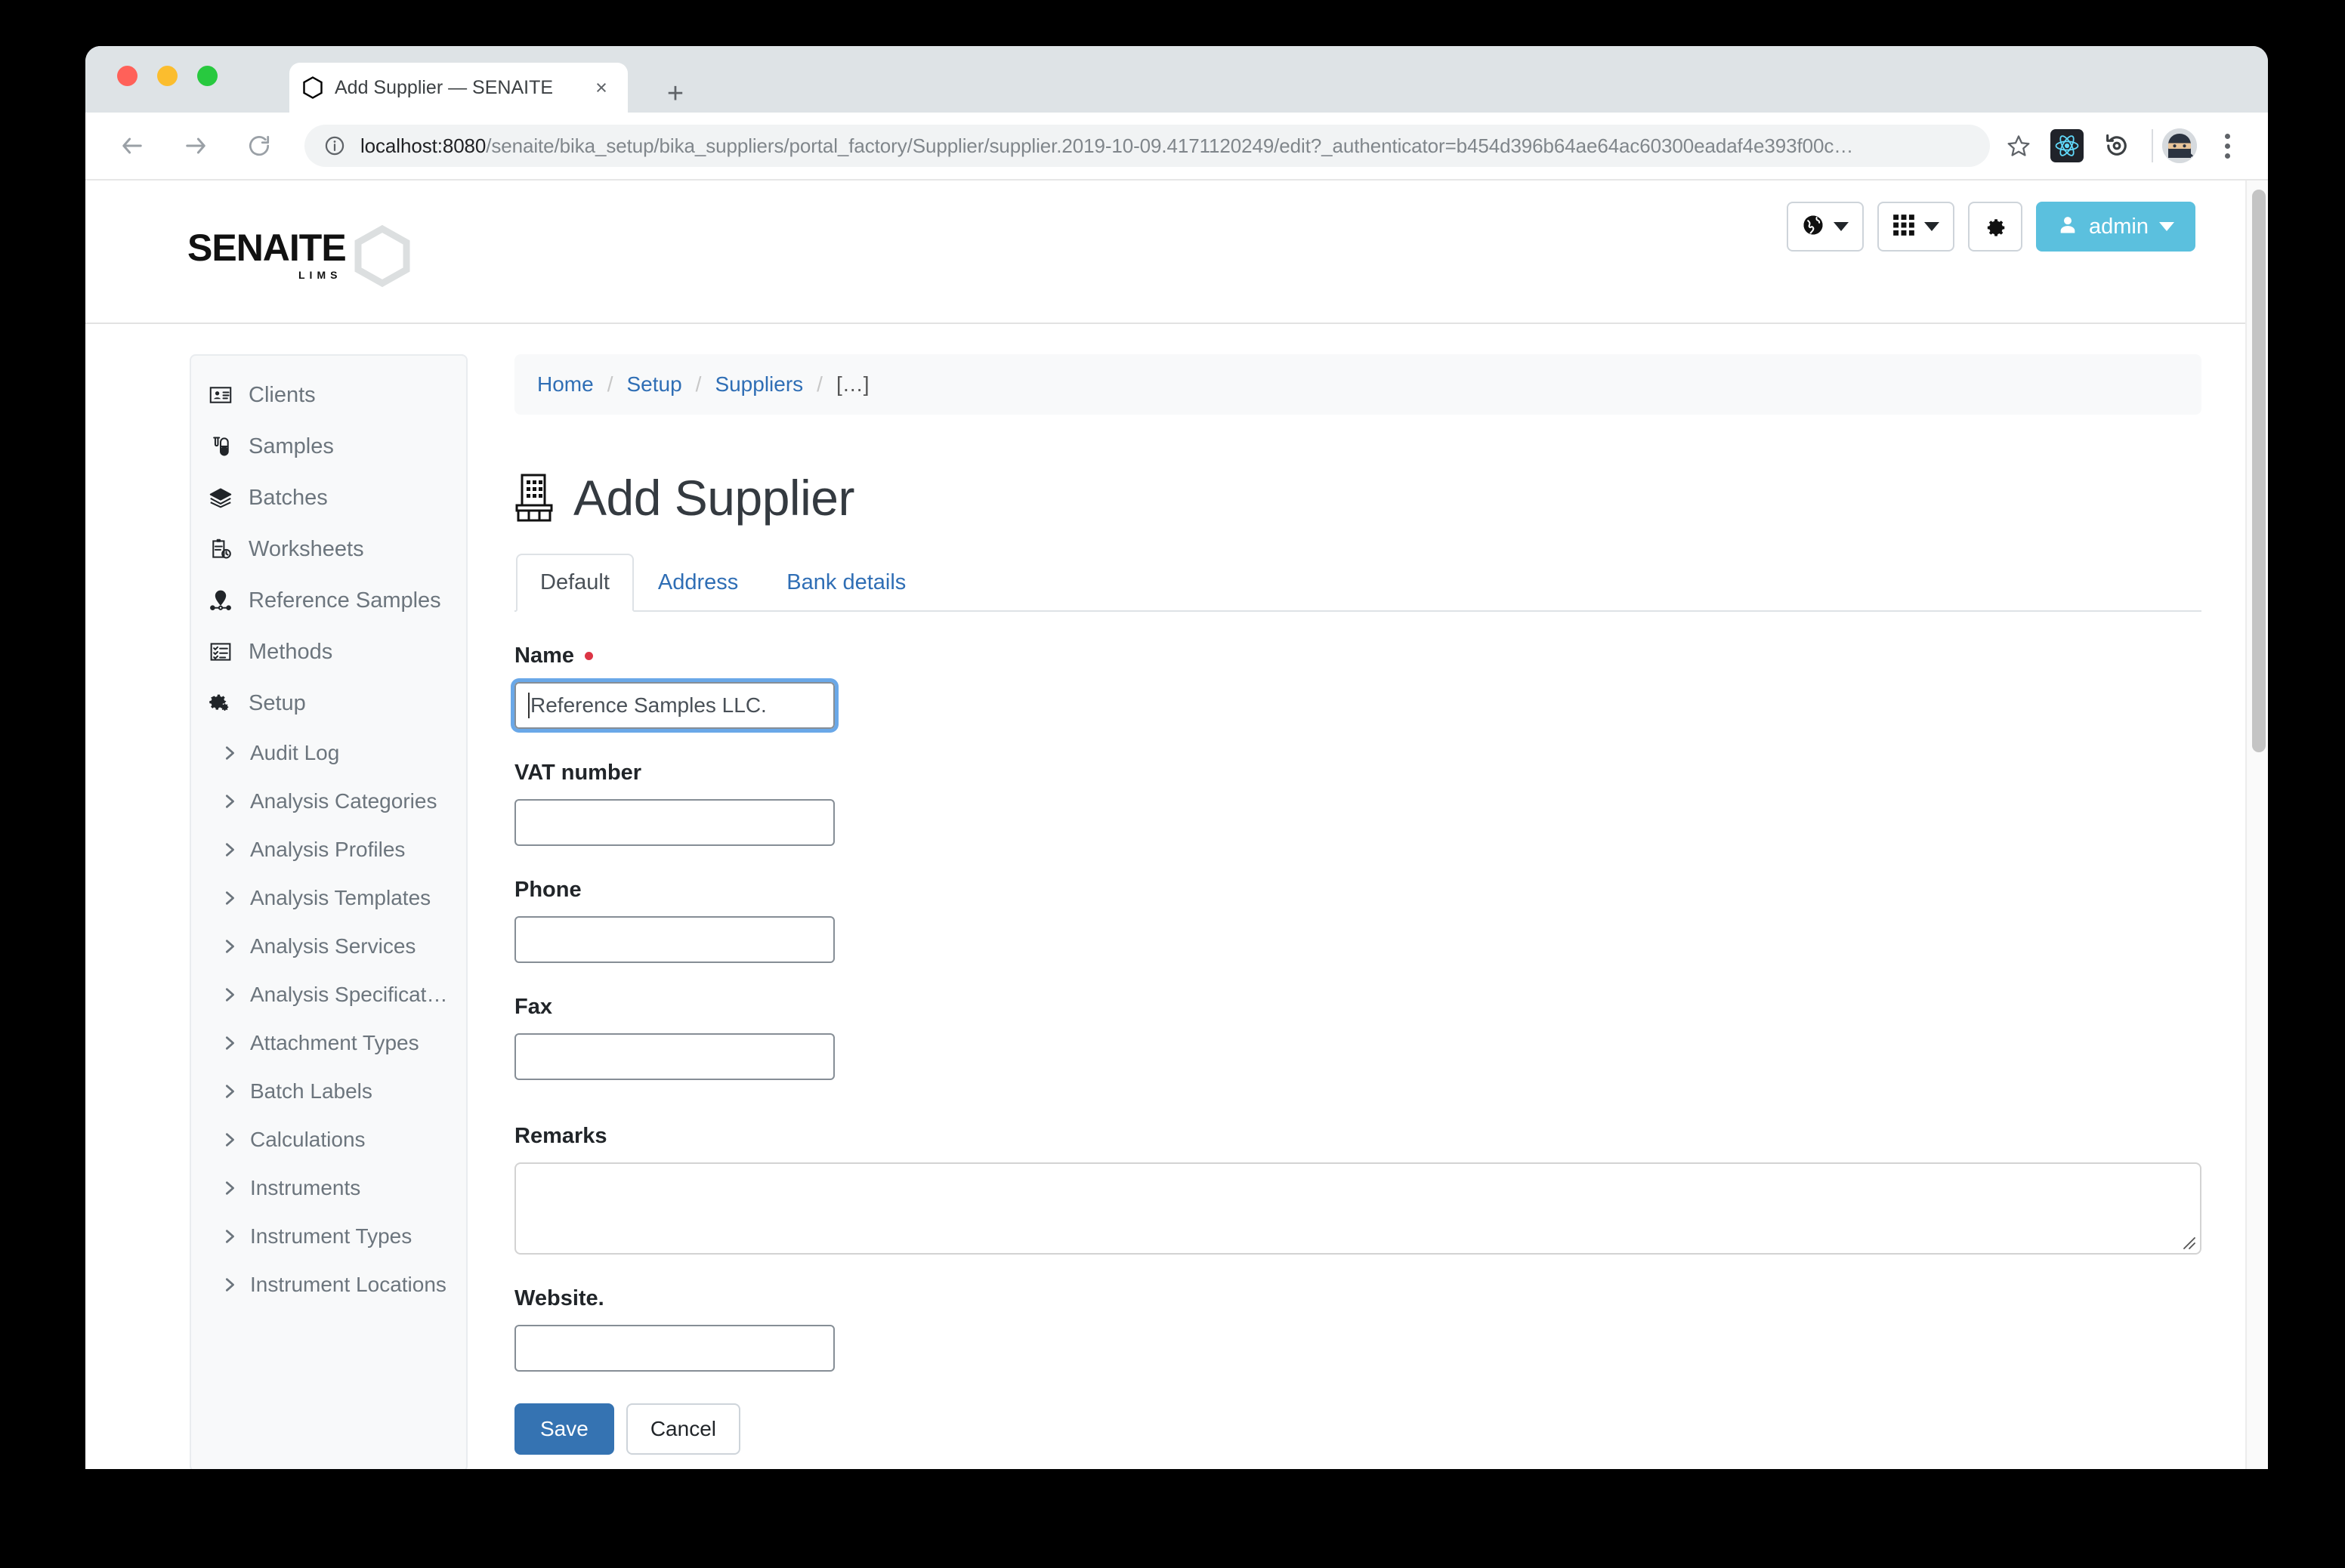 The image size is (2345, 1568). I want to click on star-icon, so click(2018, 146).